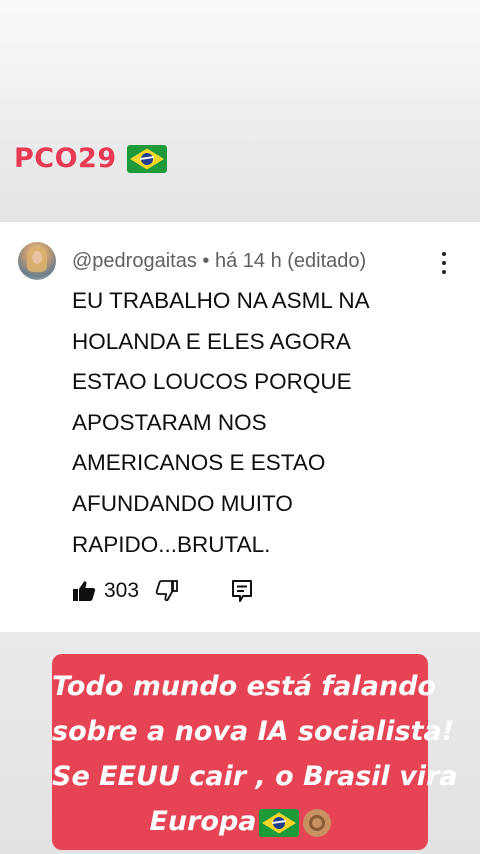 Image resolution: width=480 pixels, height=854 pixels. I want to click on caption-line-4-text: Europa, so click(203, 821).